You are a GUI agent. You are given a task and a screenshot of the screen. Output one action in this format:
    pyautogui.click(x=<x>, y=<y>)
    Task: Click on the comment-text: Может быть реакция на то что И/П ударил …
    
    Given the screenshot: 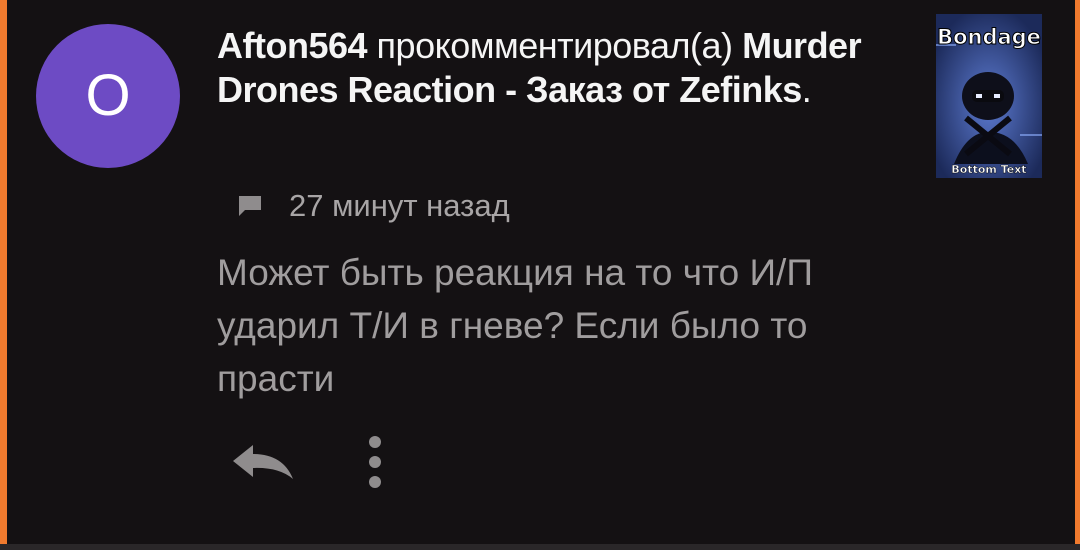 What is the action you would take?
    pyautogui.click(x=515, y=325)
    